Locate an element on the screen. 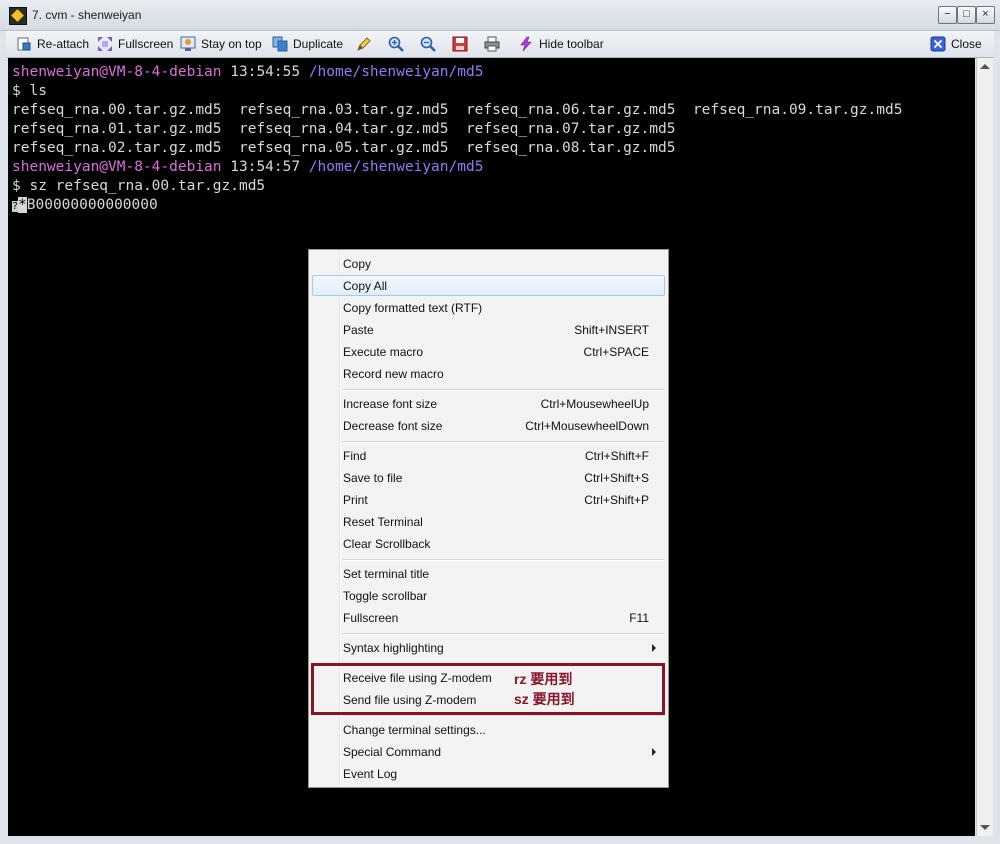  menu-item-syntax-highlighting: Syntax highlighting is located at coordinates (488, 647).